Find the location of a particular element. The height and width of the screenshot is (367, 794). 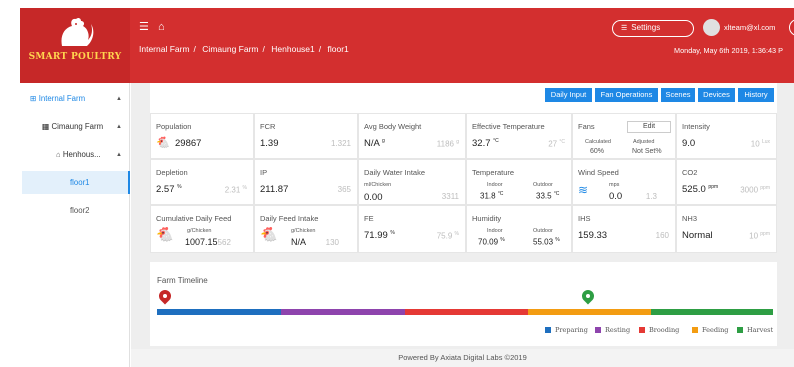

timeline-segment-resting is located at coordinates (343, 312).